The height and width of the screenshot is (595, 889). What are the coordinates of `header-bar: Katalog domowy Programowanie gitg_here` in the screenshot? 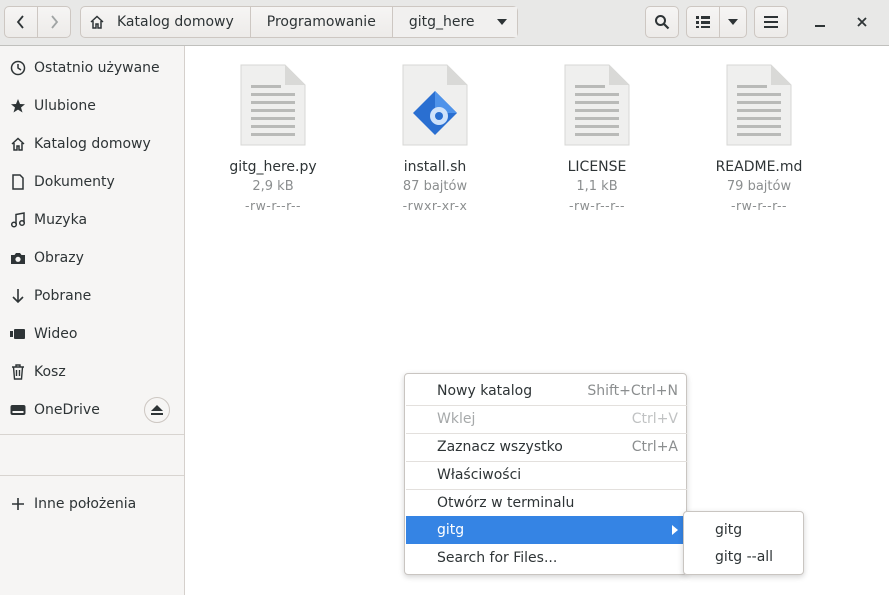 It's located at (444, 23).